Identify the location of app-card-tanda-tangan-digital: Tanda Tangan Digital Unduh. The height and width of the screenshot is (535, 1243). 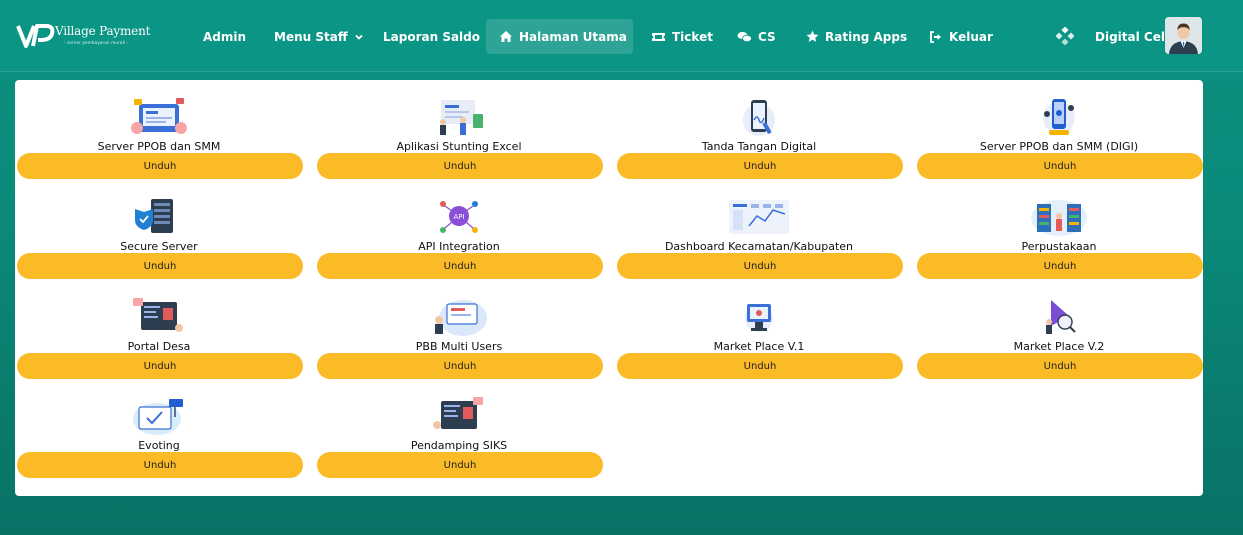
(759, 130).